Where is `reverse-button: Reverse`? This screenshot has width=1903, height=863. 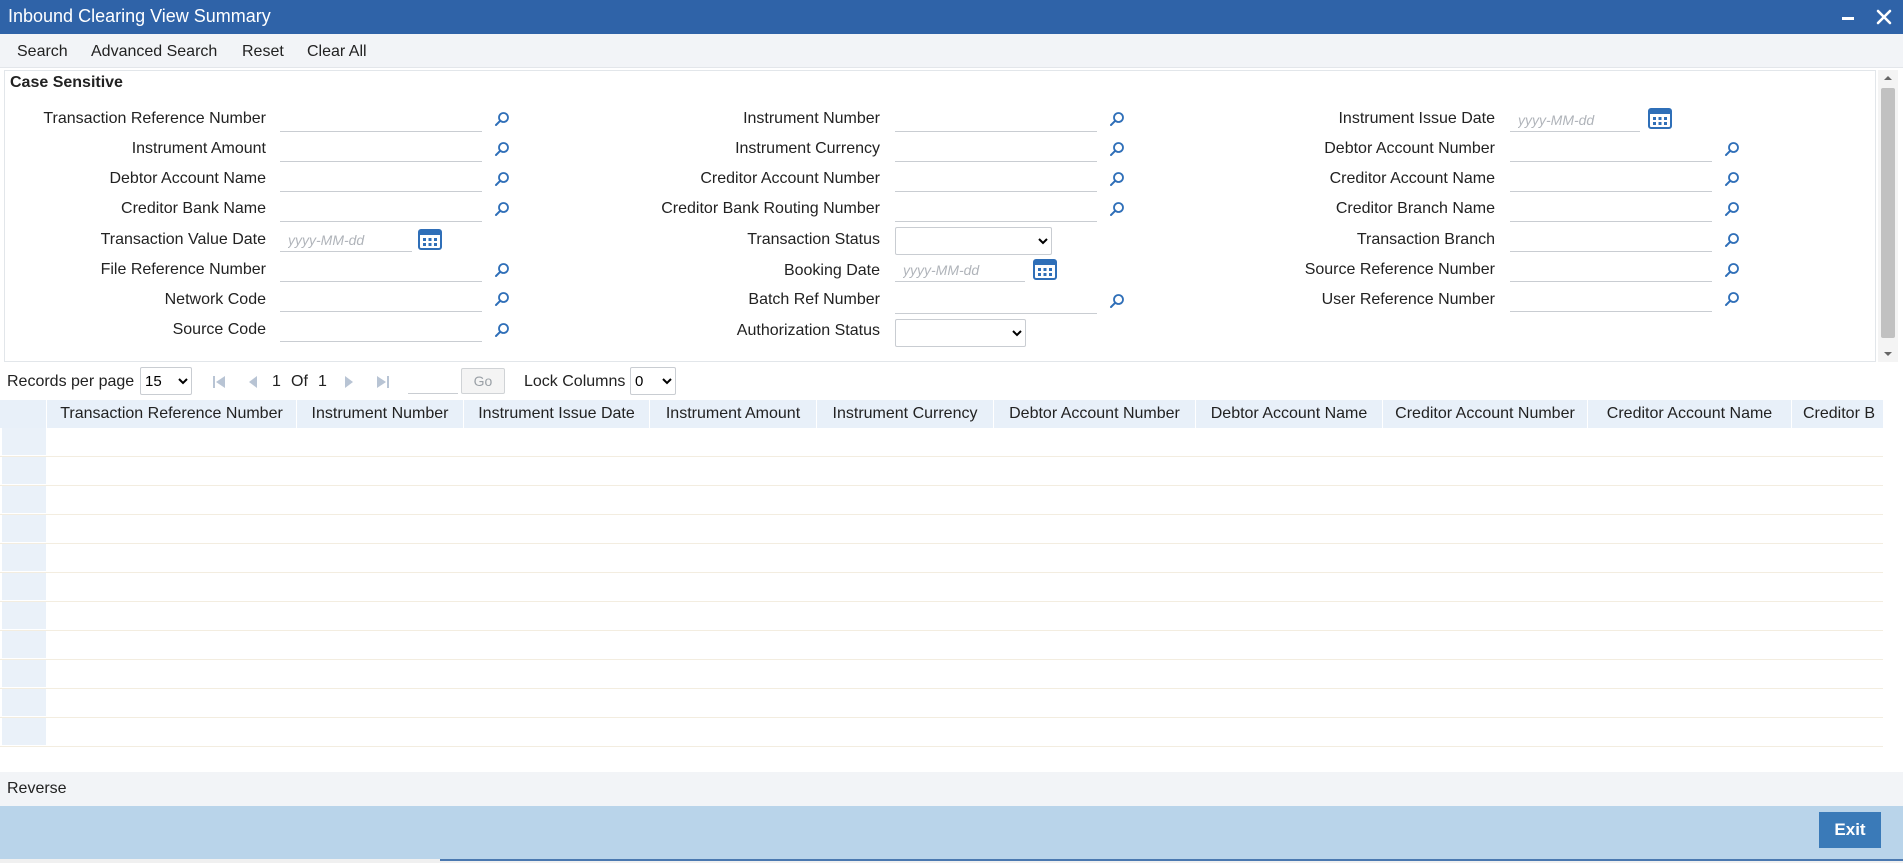
reverse-button: Reverse is located at coordinates (37, 789).